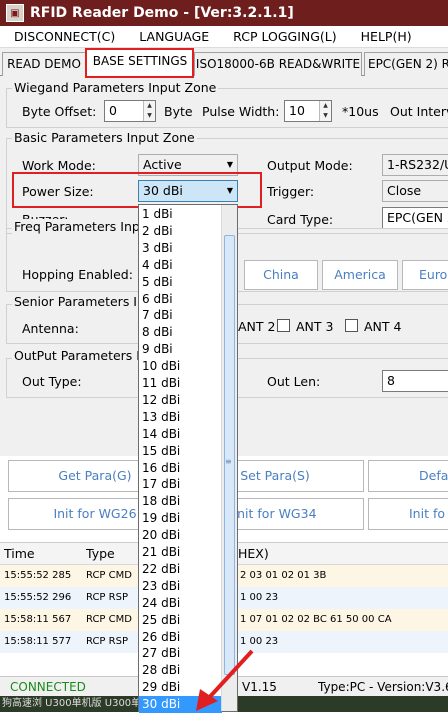 This screenshot has width=448, height=715. I want to click on dropdown-option: 17 dBi, so click(180, 484).